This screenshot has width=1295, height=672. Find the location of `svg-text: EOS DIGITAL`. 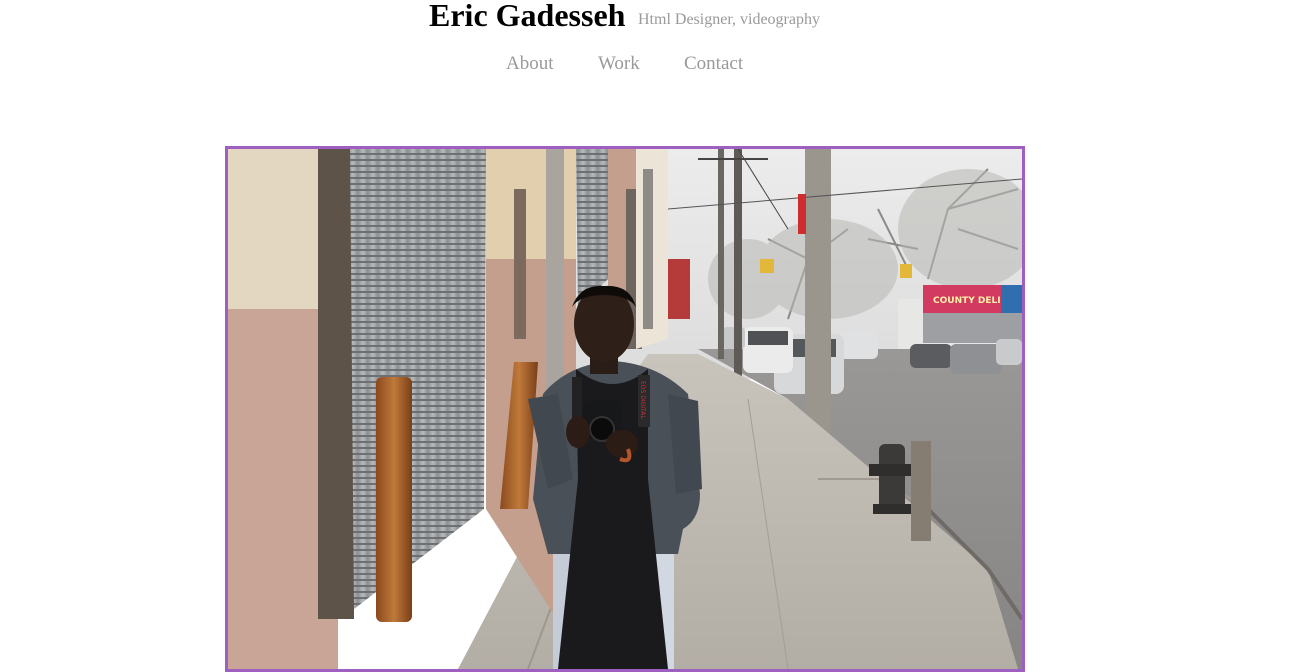

svg-text: EOS DIGITAL is located at coordinates (642, 400).